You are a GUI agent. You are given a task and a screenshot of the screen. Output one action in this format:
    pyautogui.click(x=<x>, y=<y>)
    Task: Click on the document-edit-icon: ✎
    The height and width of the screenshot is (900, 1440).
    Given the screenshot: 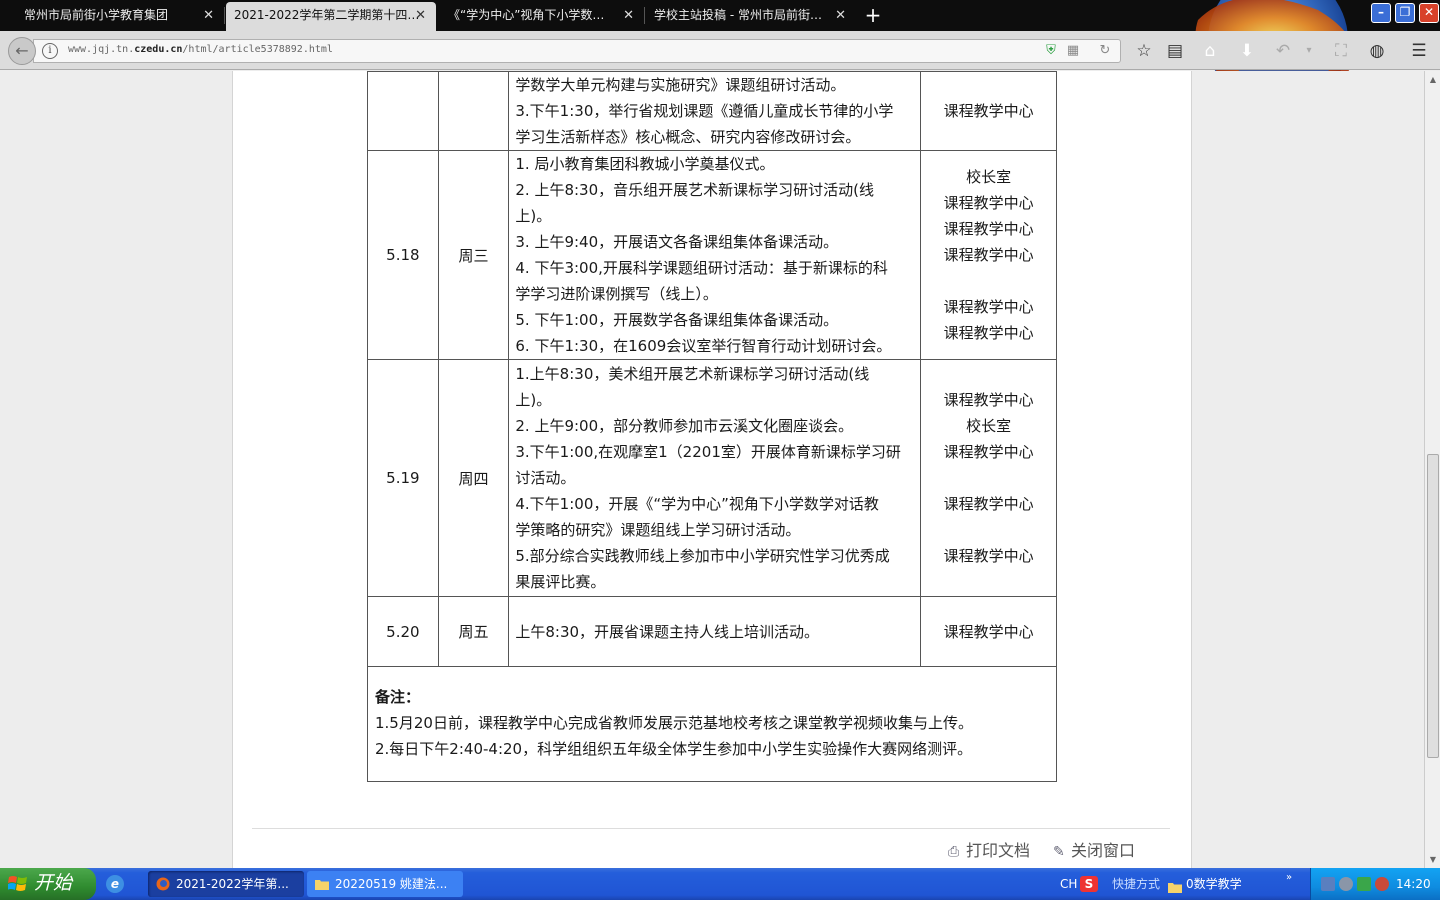 What is the action you would take?
    pyautogui.click(x=1059, y=852)
    